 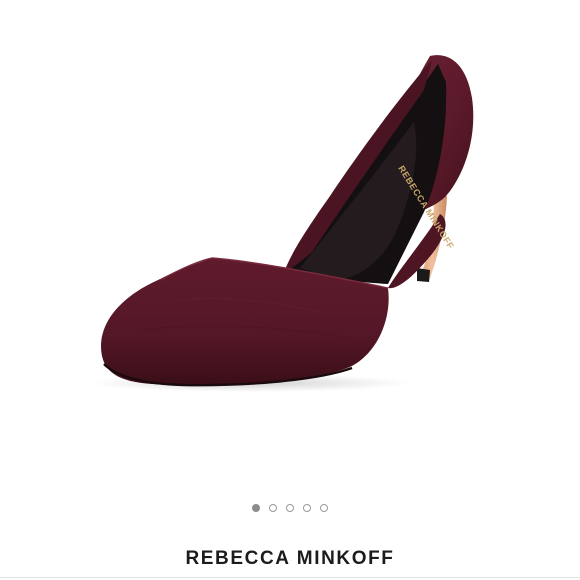 What do you see at coordinates (290, 559) in the screenshot?
I see `brand-name: REBECCA MINKOFF` at bounding box center [290, 559].